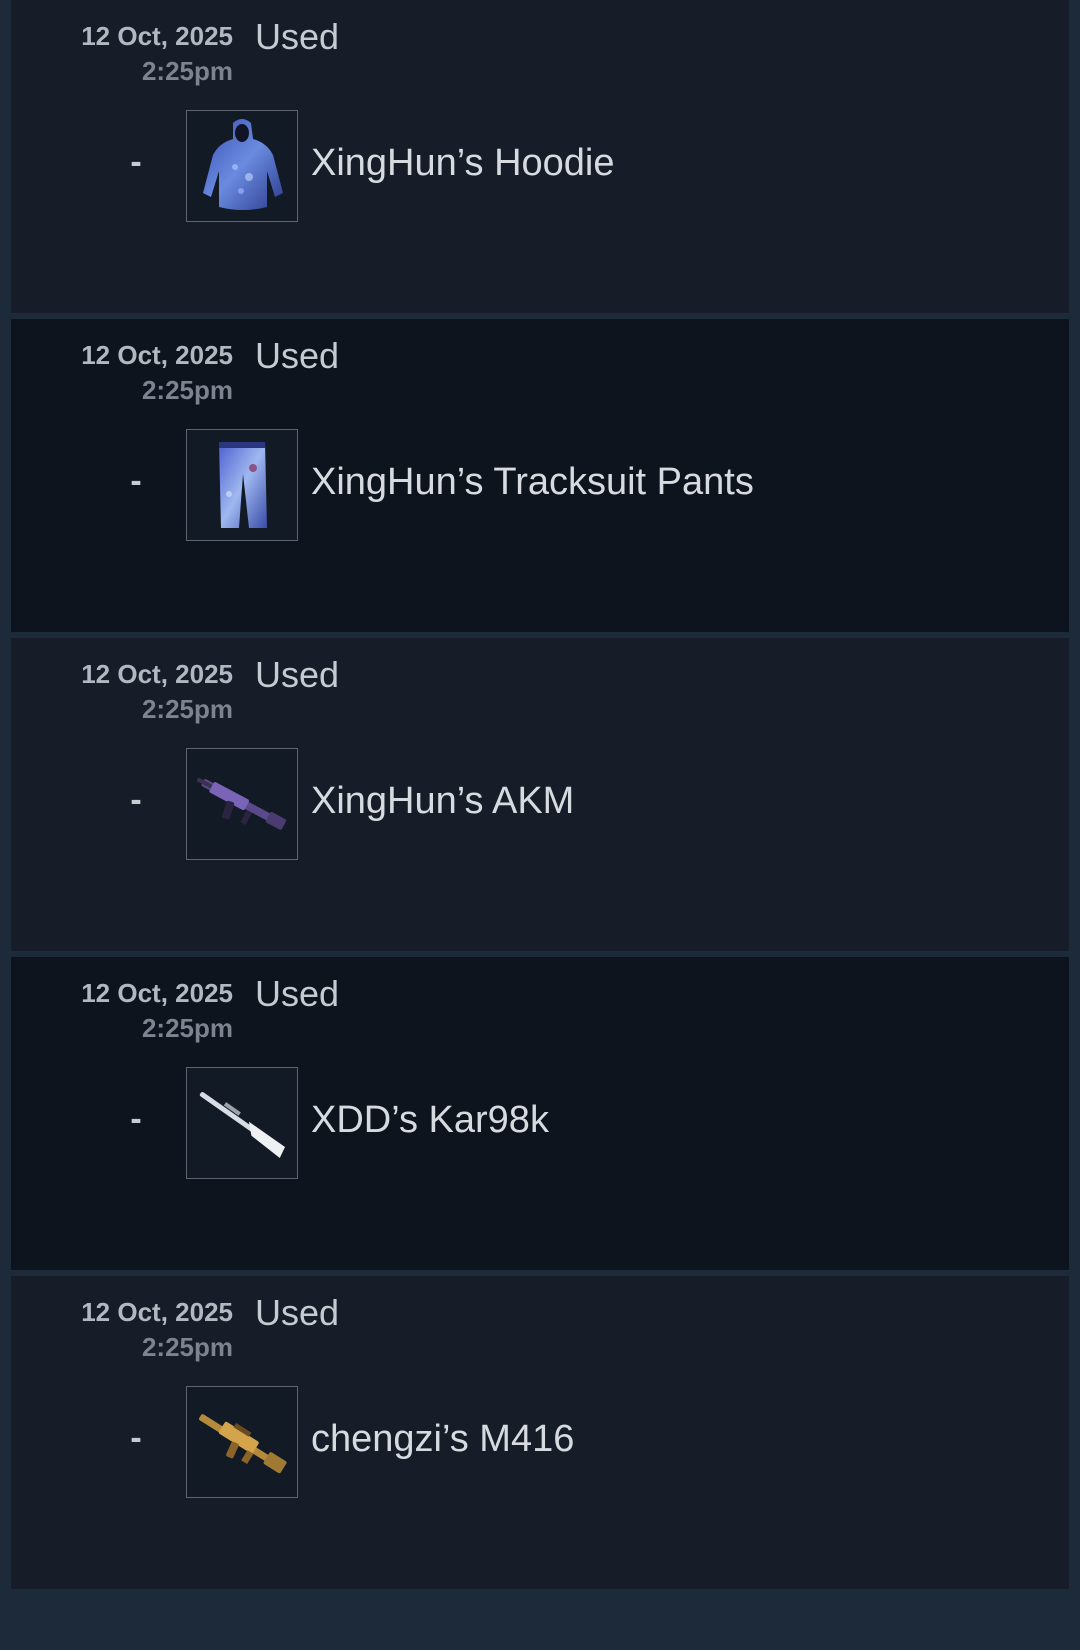  I want to click on item-name: XDD’s Kar98k, so click(430, 1120).